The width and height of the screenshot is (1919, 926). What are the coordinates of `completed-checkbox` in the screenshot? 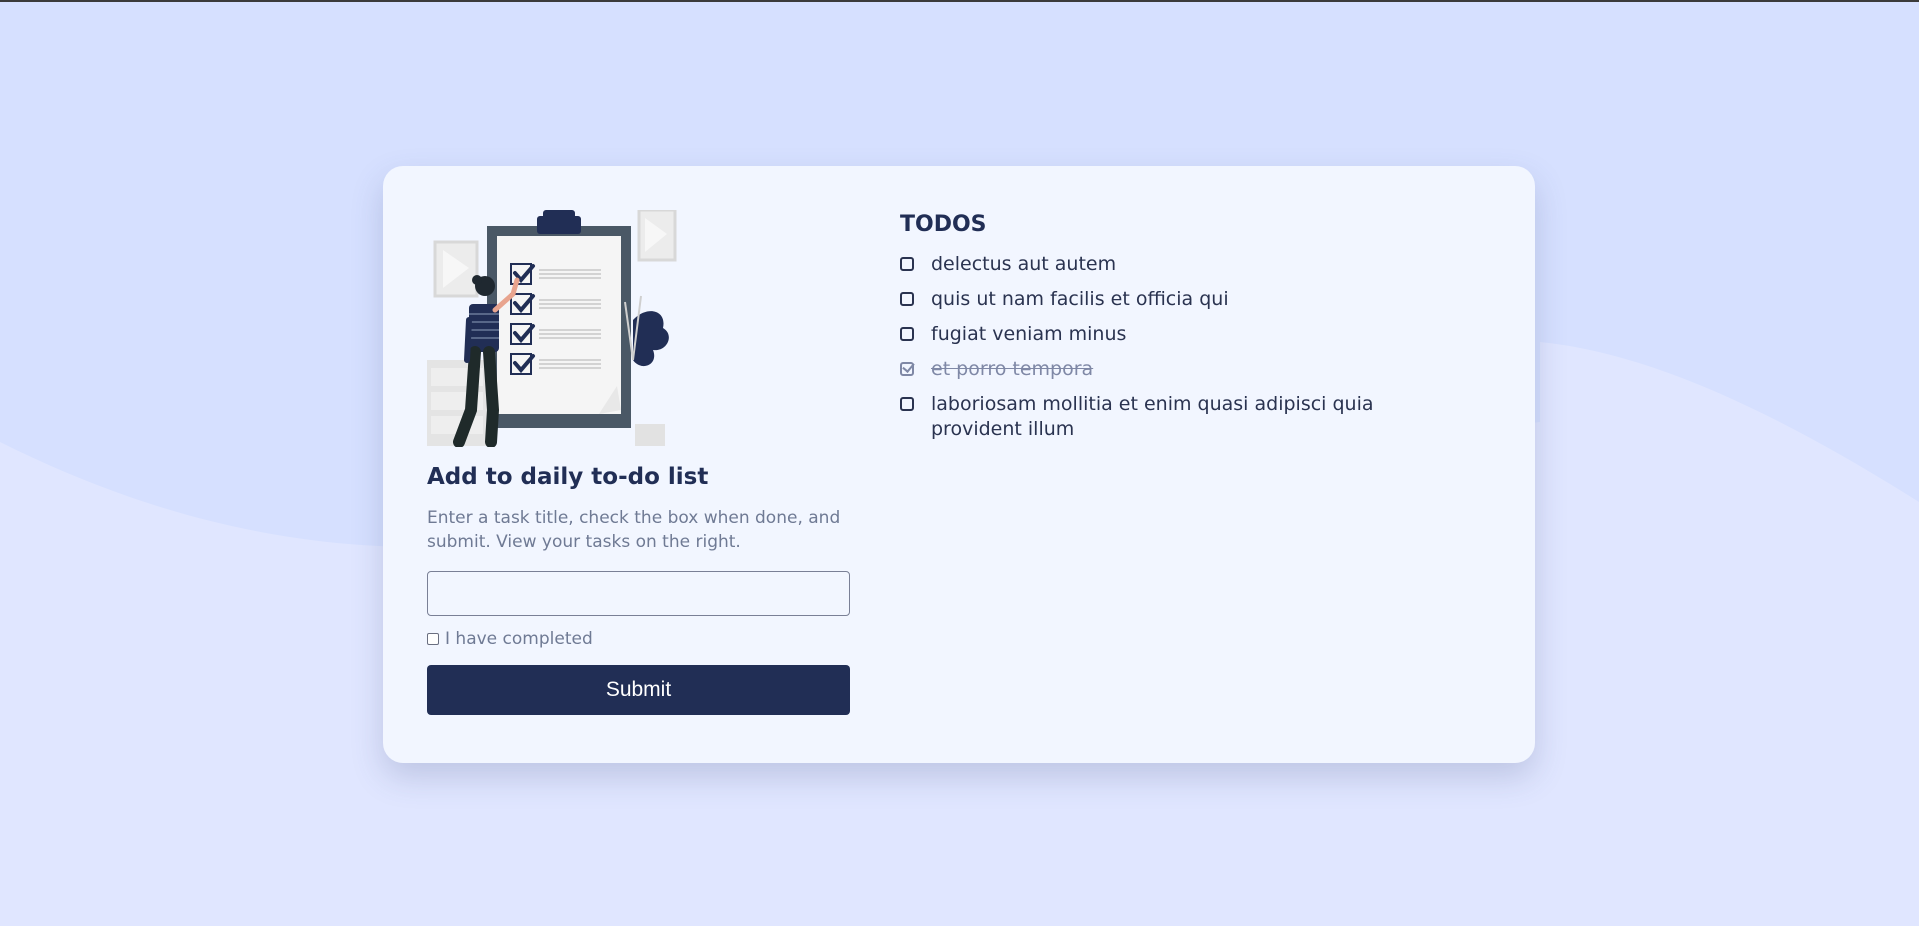 It's located at (433, 639).